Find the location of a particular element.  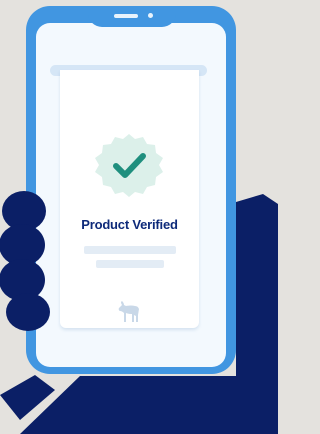

hand-fingers-illustration is located at coordinates (27, 305).